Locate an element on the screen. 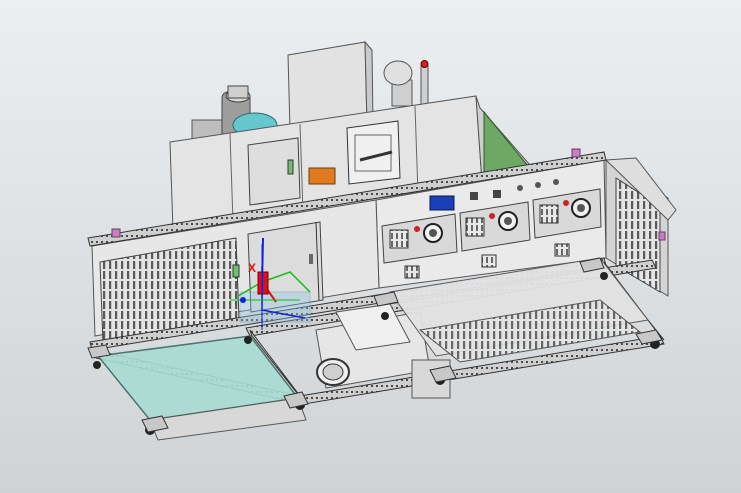  warning-label is located at coordinates (322, 176).